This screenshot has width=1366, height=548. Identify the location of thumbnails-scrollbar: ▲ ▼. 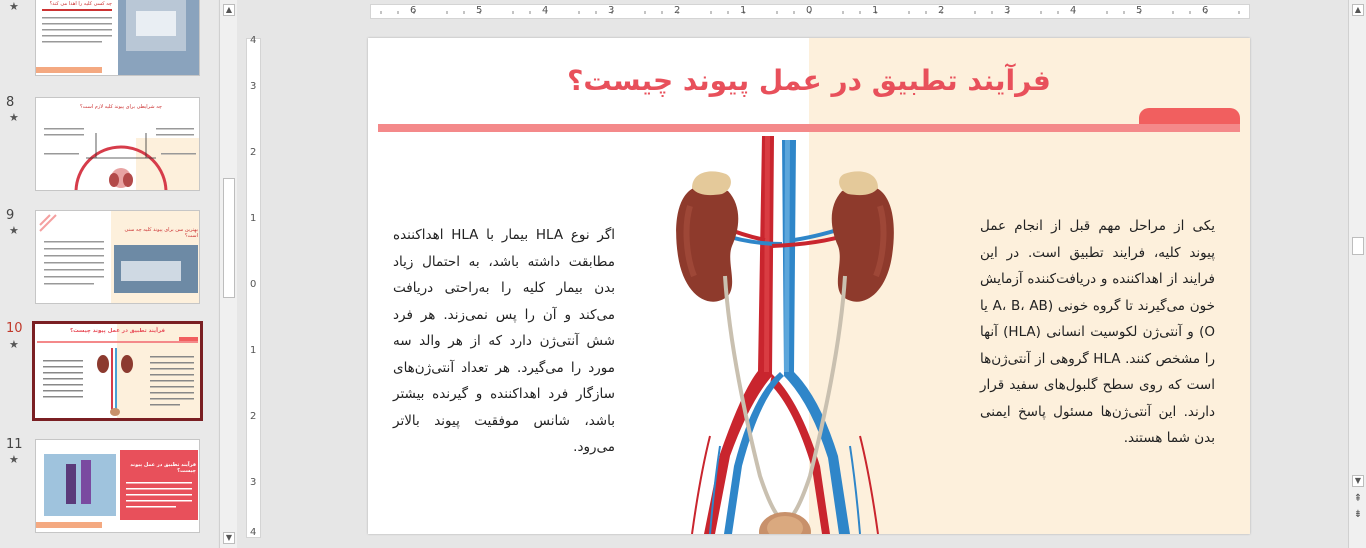
(228, 274).